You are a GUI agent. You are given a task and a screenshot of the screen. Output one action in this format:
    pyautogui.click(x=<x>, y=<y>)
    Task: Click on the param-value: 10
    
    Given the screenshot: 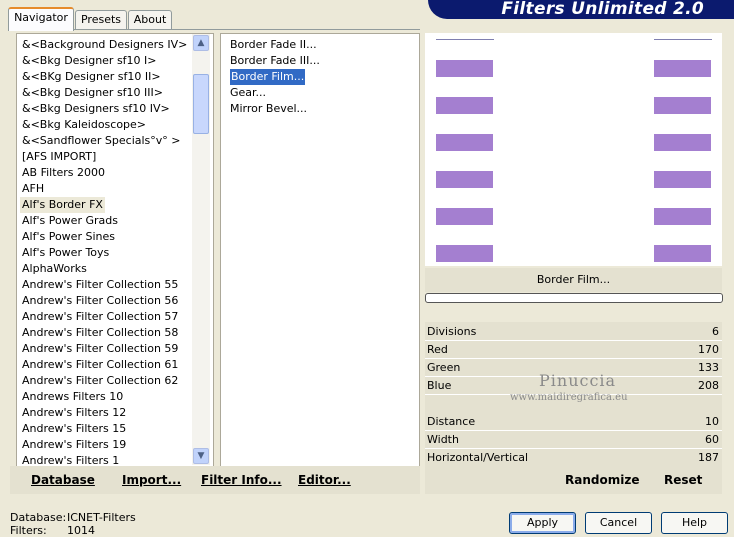 What is the action you would take?
    pyautogui.click(x=712, y=421)
    